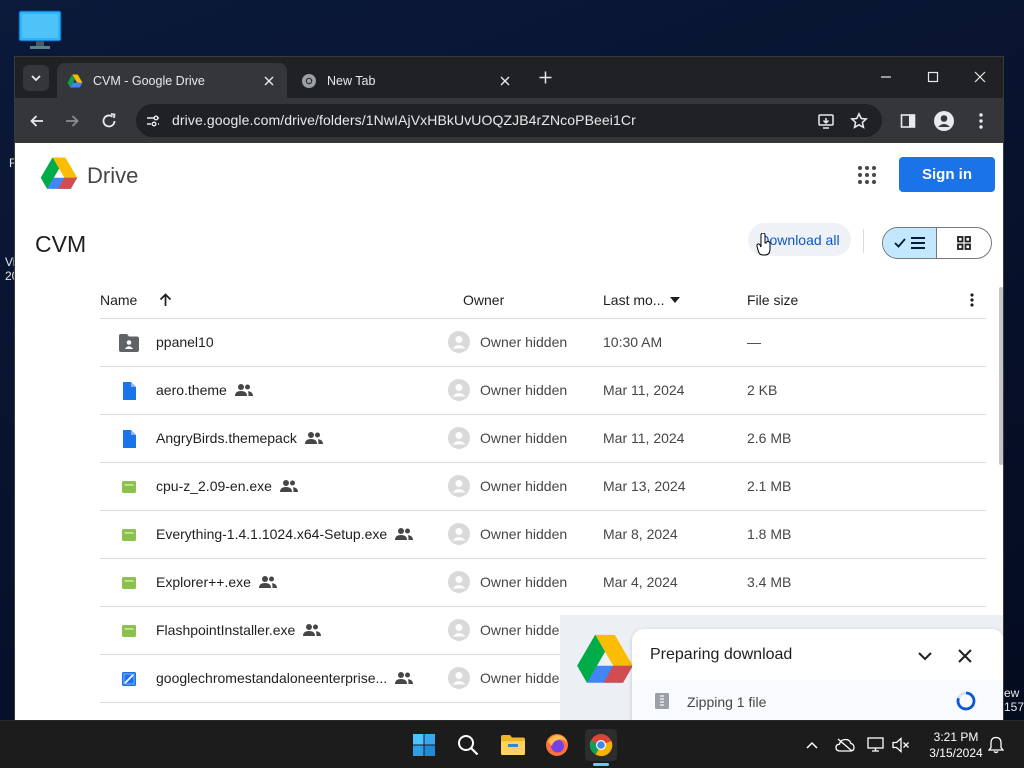  Describe the element at coordinates (112, 176) in the screenshot. I see `drive-brand-label: Drive` at that location.